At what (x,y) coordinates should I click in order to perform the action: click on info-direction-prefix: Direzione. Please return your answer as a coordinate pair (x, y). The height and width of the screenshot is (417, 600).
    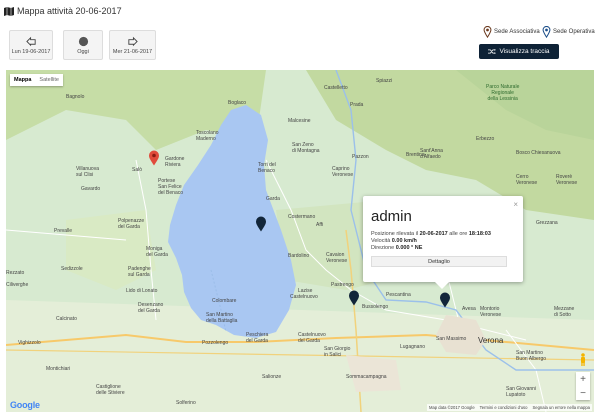
    Looking at the image, I should click on (383, 248).